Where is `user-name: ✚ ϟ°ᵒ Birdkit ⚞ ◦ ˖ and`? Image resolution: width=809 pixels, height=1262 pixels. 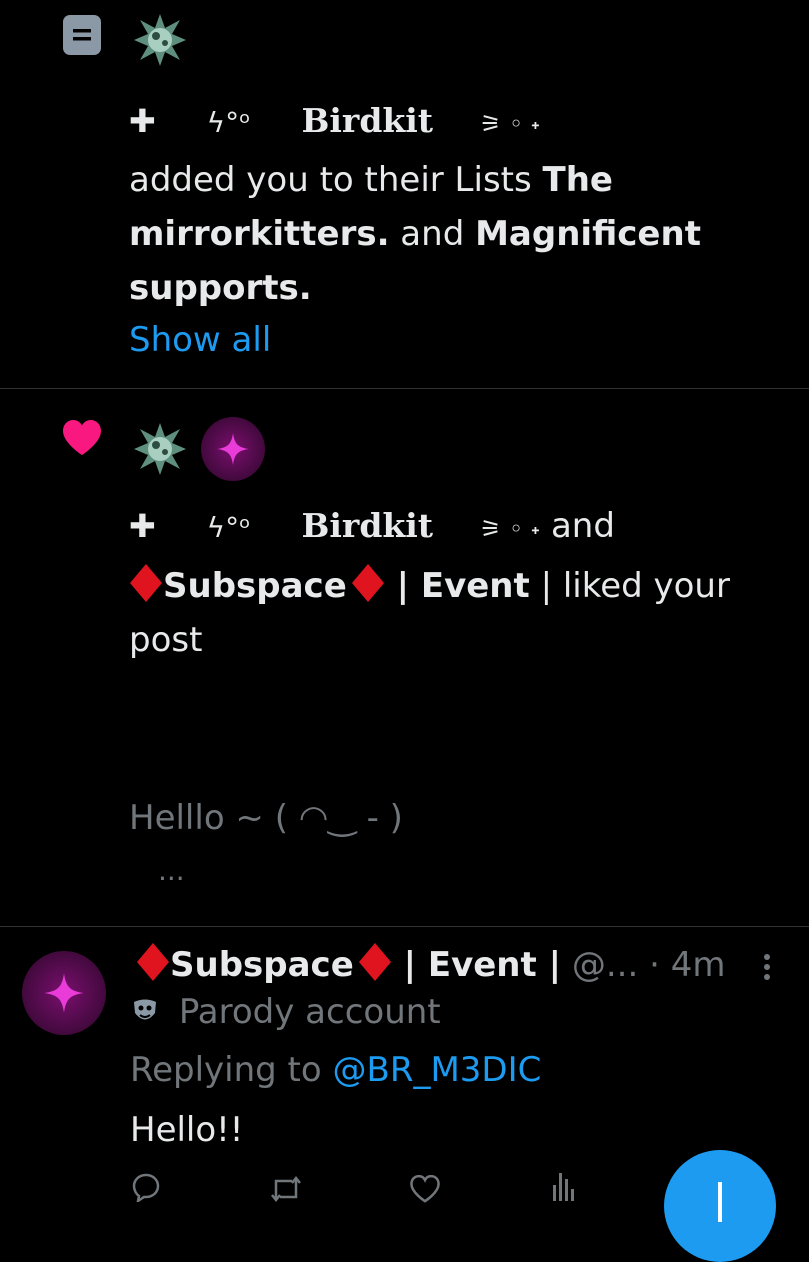
user-name: ✚ ϟ°ᵒ Birdkit ⚞ ◦ ˖ and is located at coordinates (372, 527).